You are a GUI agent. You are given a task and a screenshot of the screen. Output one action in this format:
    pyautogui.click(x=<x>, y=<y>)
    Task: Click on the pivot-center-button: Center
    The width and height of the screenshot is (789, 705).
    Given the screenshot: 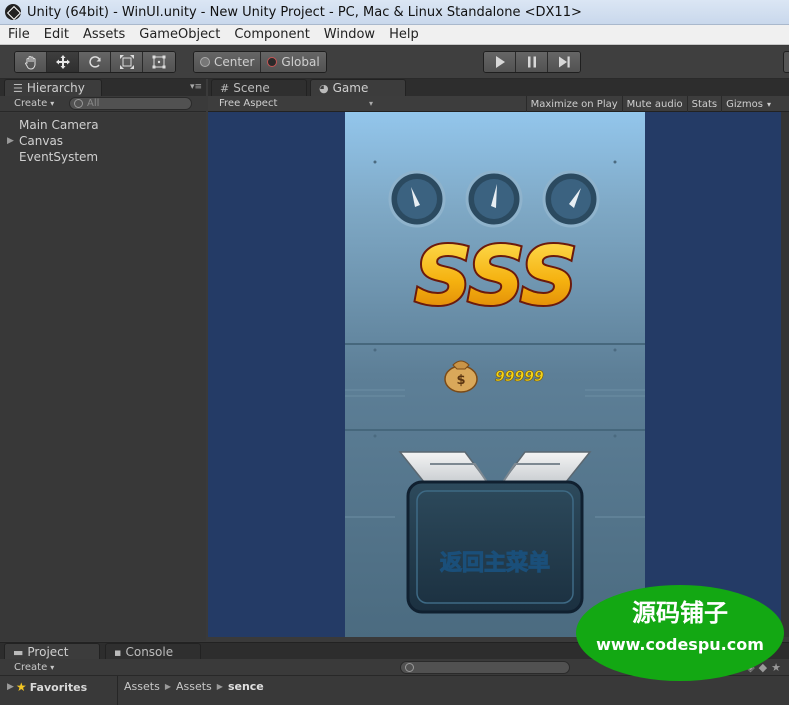 What is the action you would take?
    pyautogui.click(x=228, y=62)
    